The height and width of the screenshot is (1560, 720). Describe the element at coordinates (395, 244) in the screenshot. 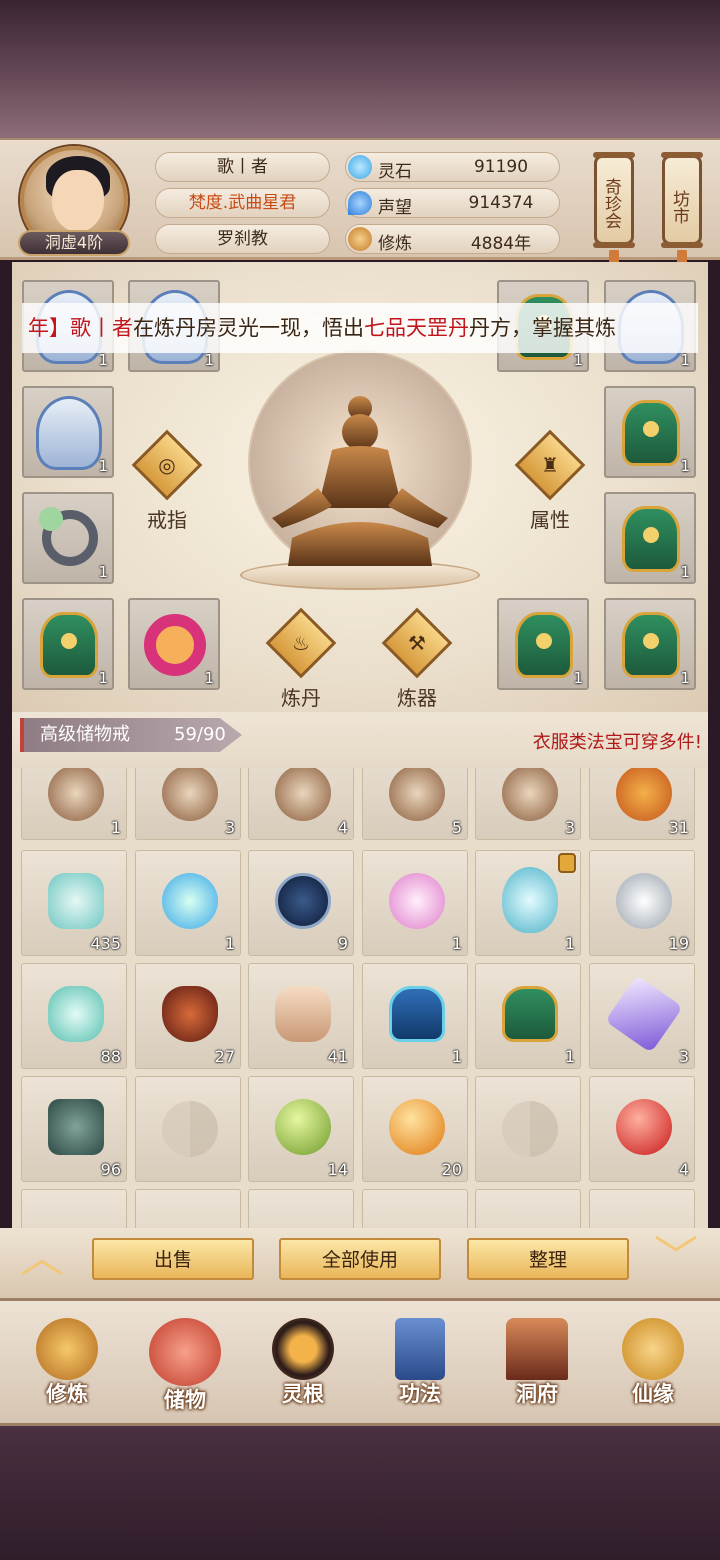

I see `stat-label: 修炼` at that location.